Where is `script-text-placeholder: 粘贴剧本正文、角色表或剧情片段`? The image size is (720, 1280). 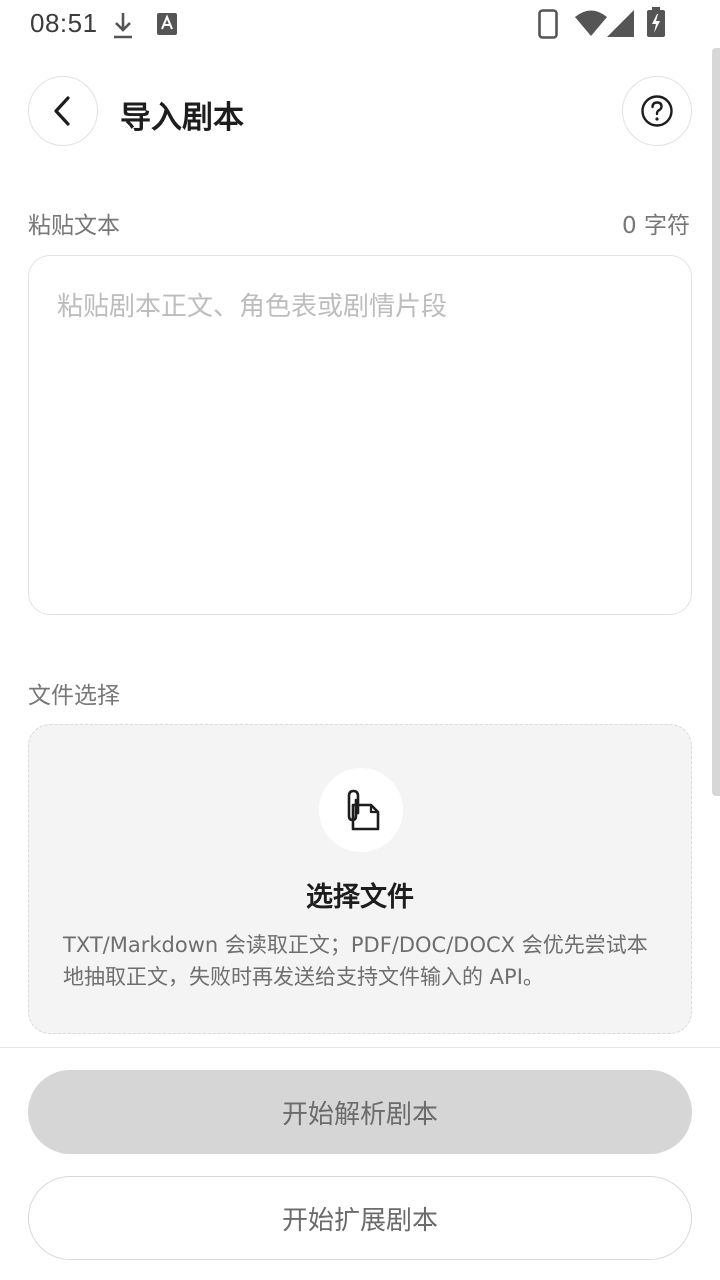 script-text-placeholder: 粘贴剧本正文、角色表或剧情片段 is located at coordinates (252, 307).